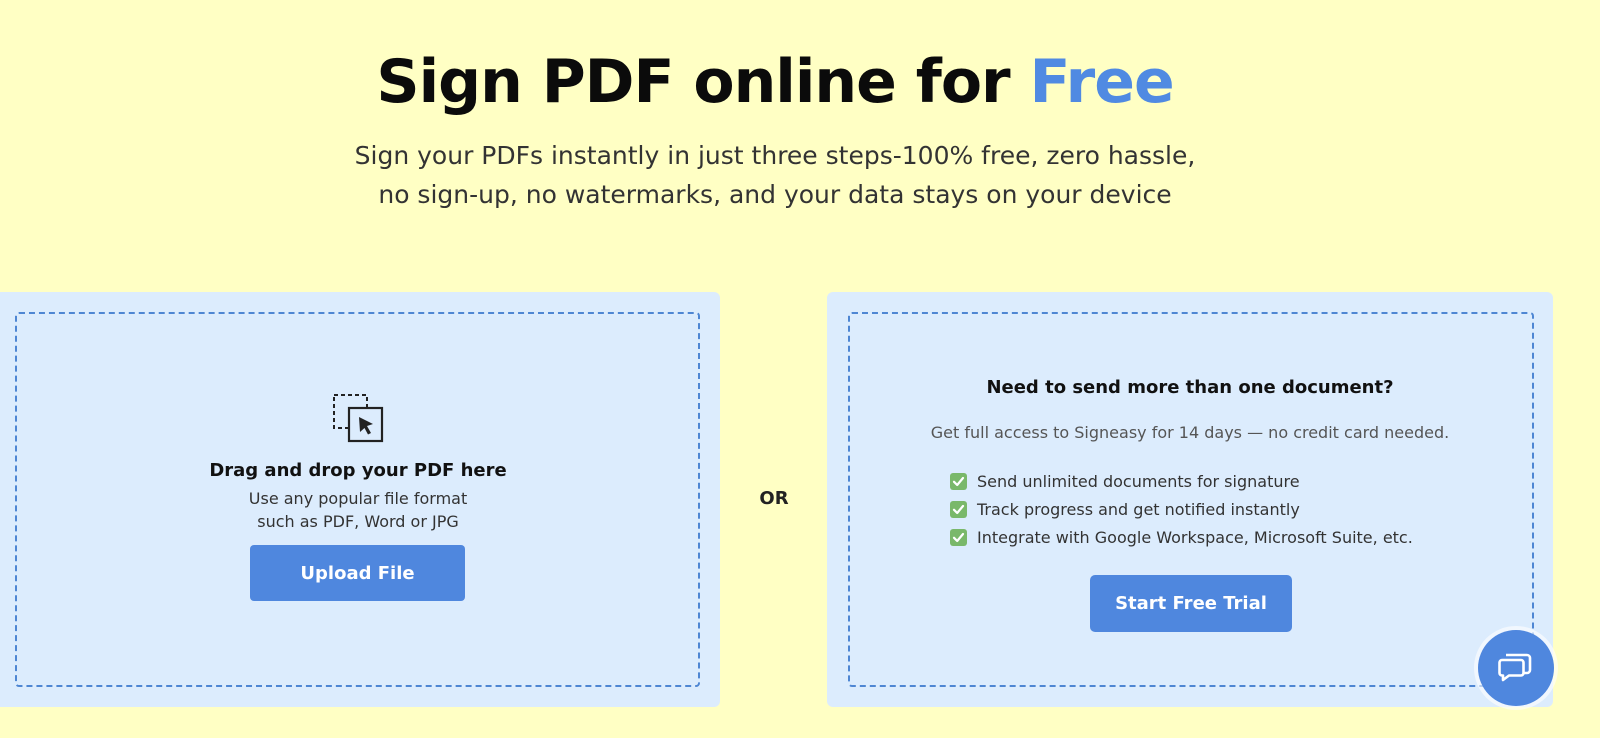 This screenshot has width=1600, height=738. What do you see at coordinates (1138, 481) in the screenshot?
I see `feature-text: Send unlimited documents for signature` at bounding box center [1138, 481].